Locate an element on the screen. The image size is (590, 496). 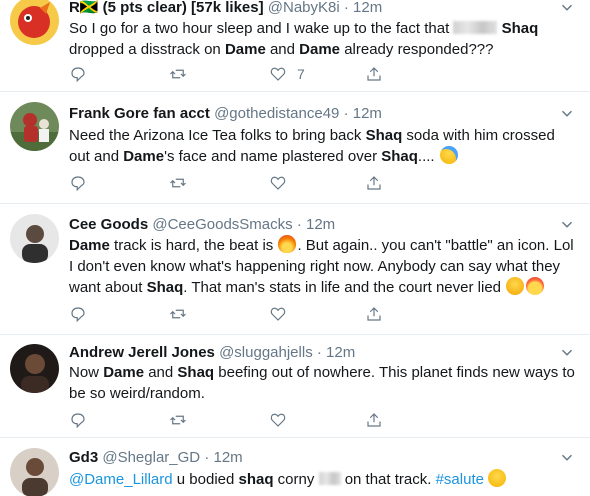
fire-emoji-icon is located at coordinates (287, 244).